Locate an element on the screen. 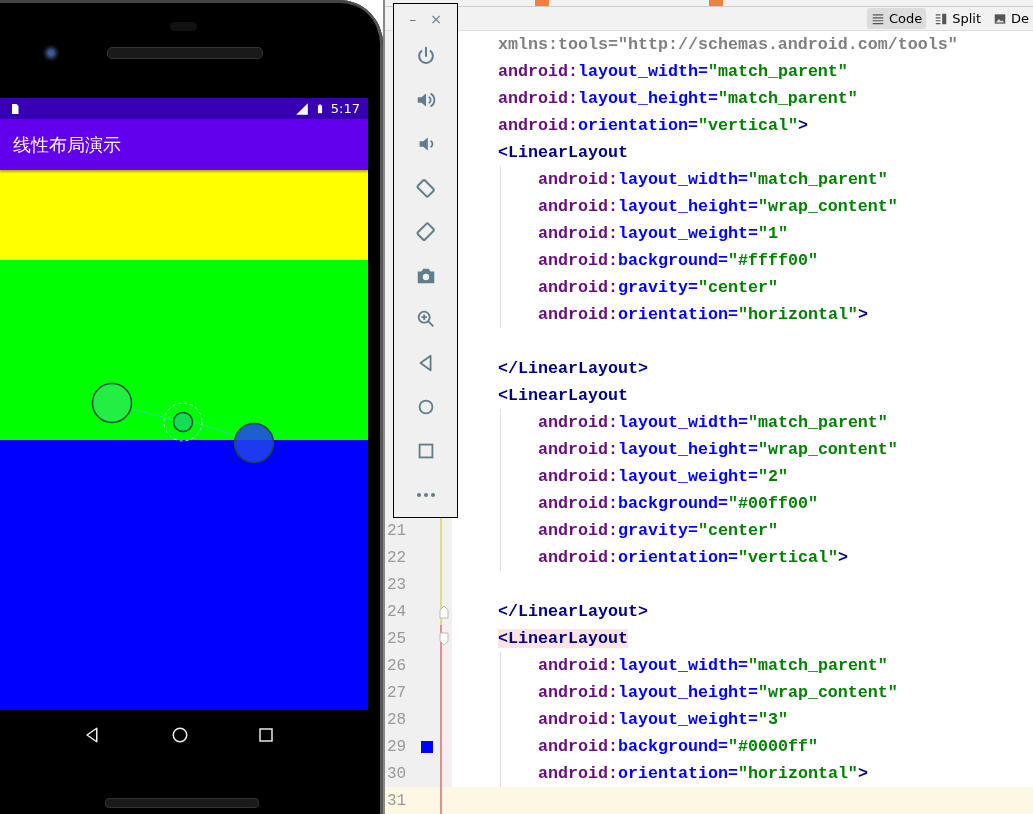  list-icon is located at coordinates (877, 18).